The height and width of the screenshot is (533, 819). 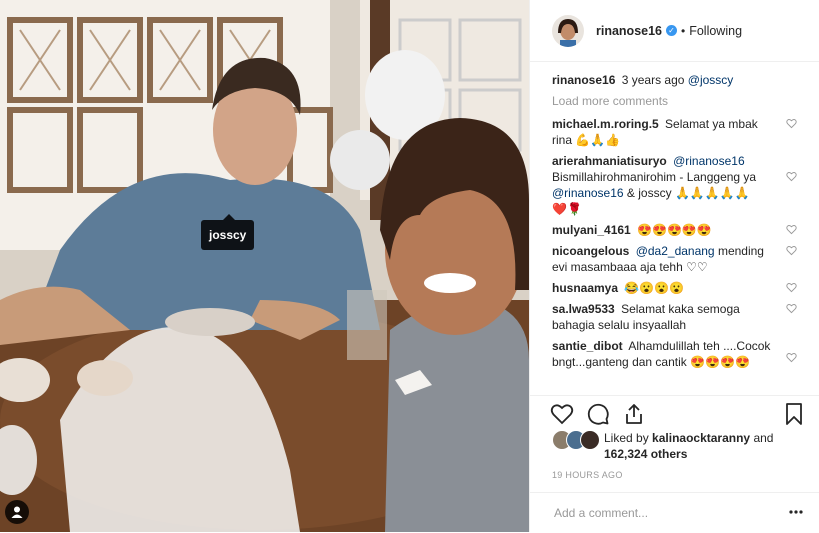 I want to click on comment-emojis: 💪🙏👍, so click(x=598, y=140).